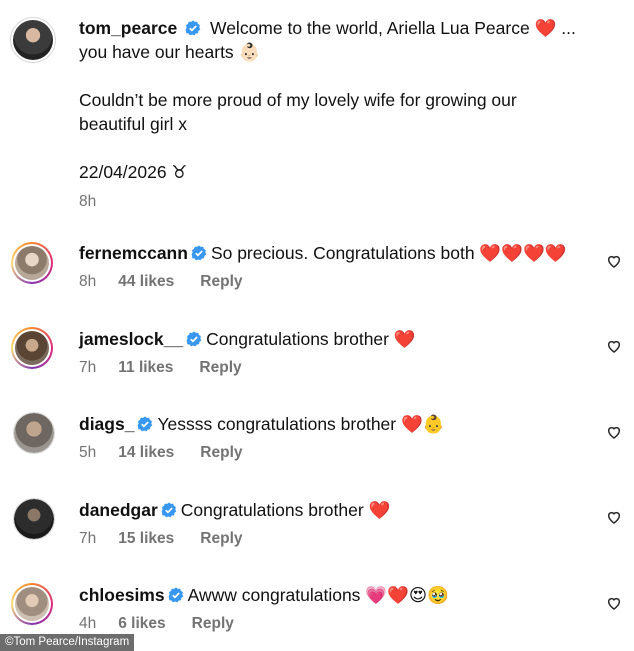  I want to click on comment-likes: 6 likes, so click(141, 623).